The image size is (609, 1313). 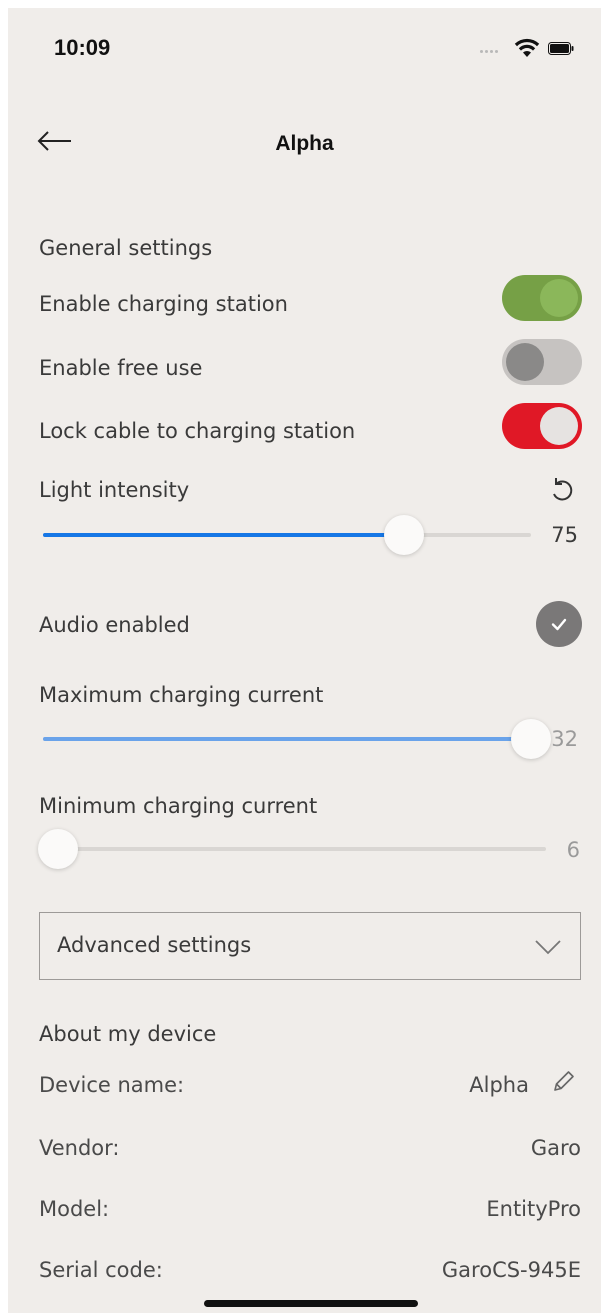 I want to click on max-current-value: 32, so click(x=564, y=739).